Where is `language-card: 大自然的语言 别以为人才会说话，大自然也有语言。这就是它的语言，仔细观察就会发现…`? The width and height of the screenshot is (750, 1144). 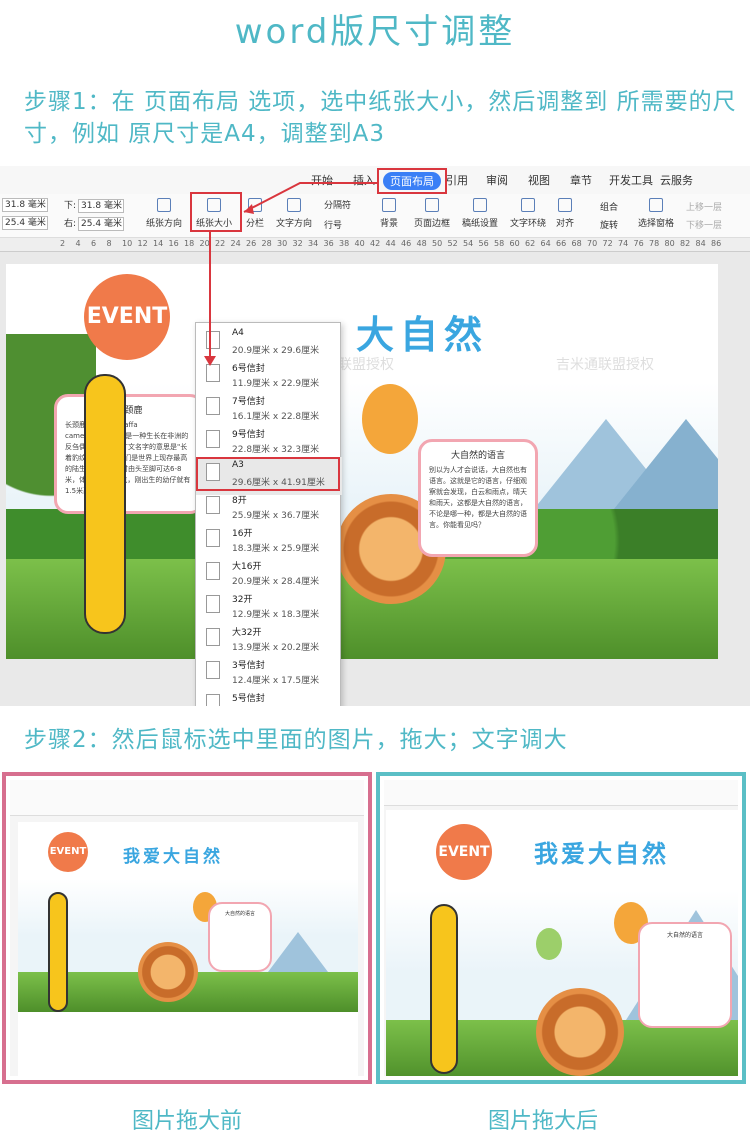 language-card: 大自然的语言 别以为人才会说话，大自然也有语言。这就是它的语言，仔细观察就会发现… is located at coordinates (478, 498).